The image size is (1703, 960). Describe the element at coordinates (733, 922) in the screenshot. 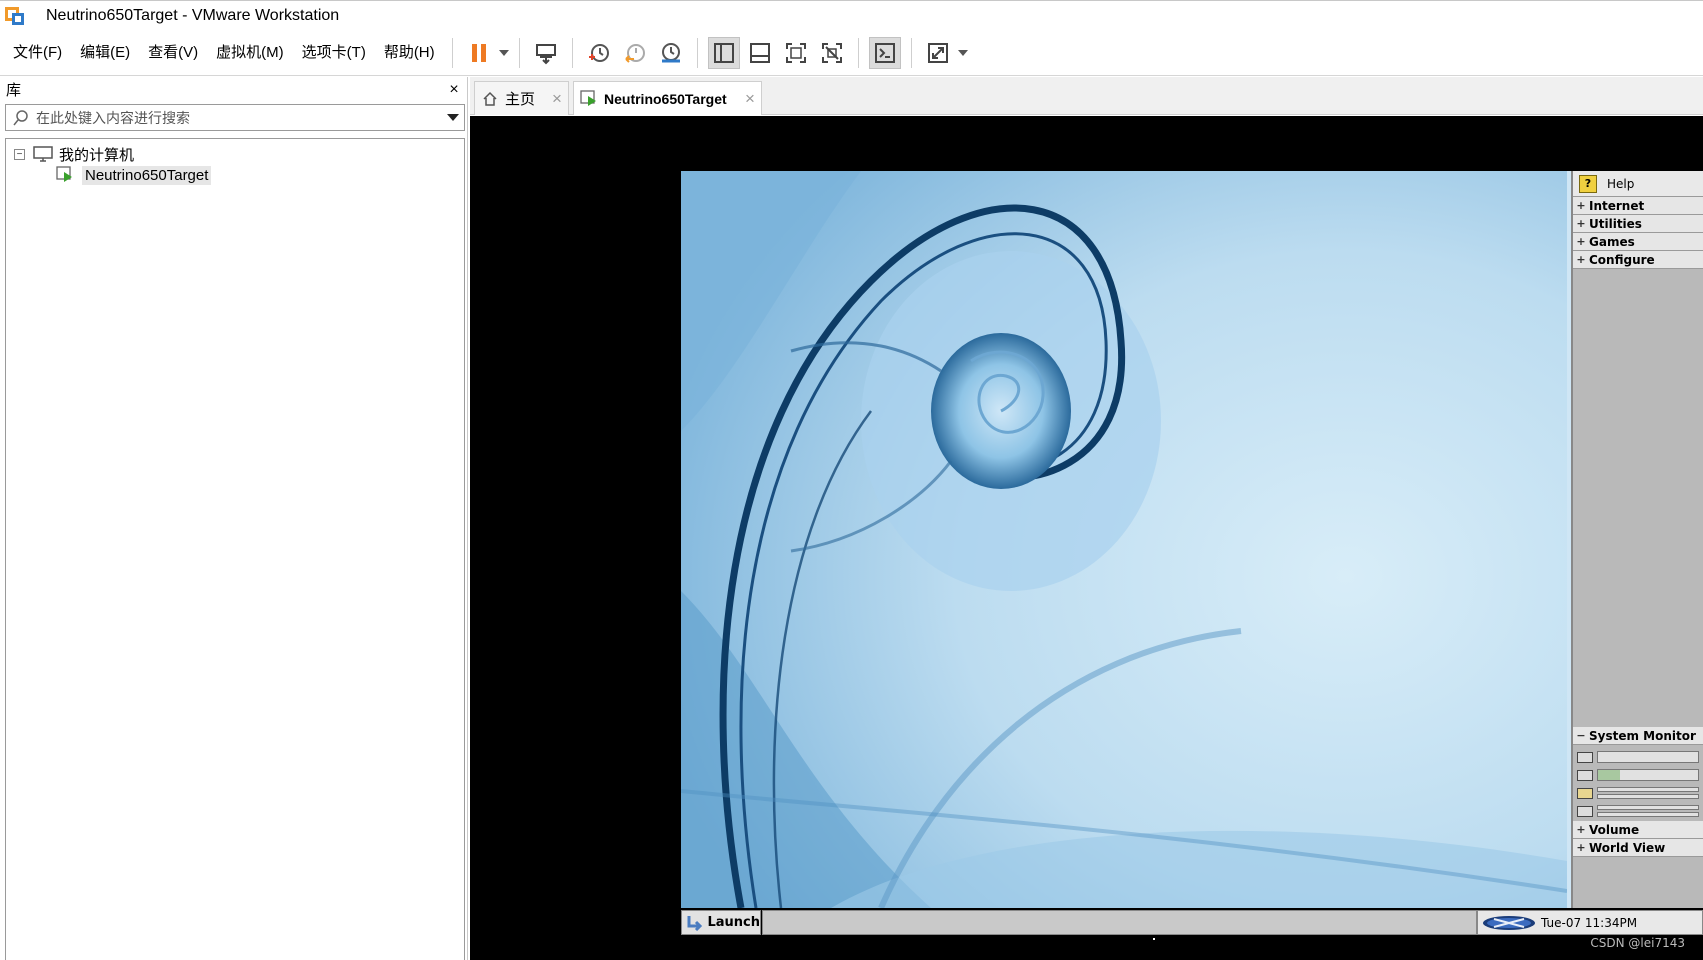

I see `launch-label: Launch` at that location.